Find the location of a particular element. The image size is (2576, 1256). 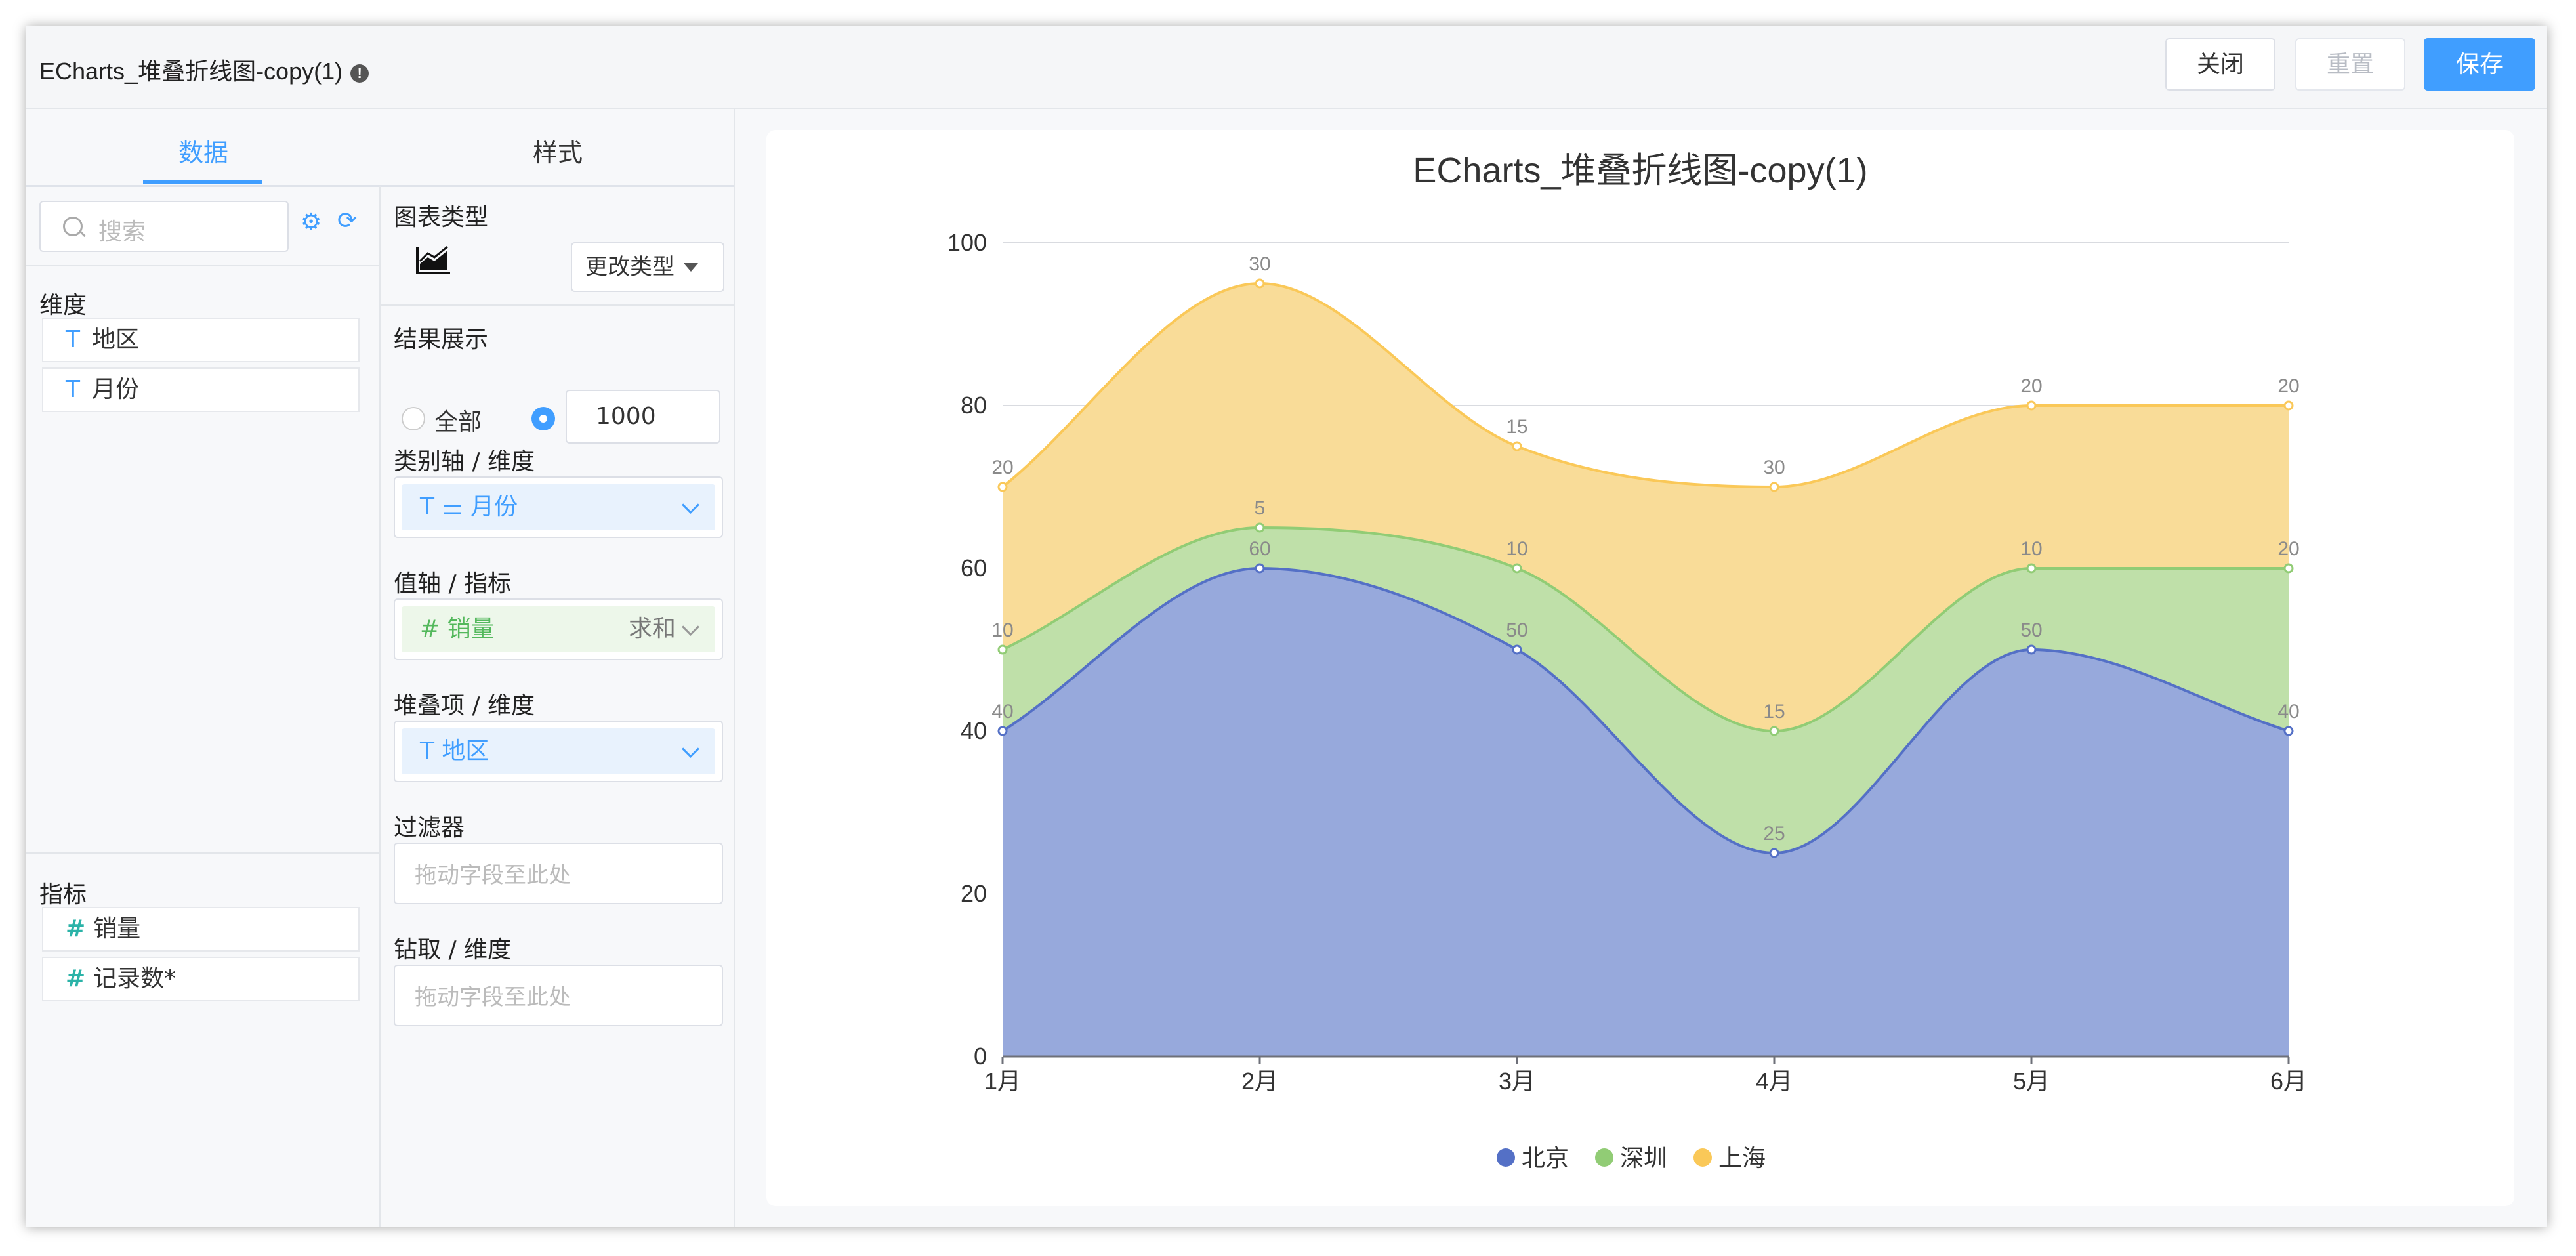

category-axis-well: T ⚌ 月份 is located at coordinates (558, 507).